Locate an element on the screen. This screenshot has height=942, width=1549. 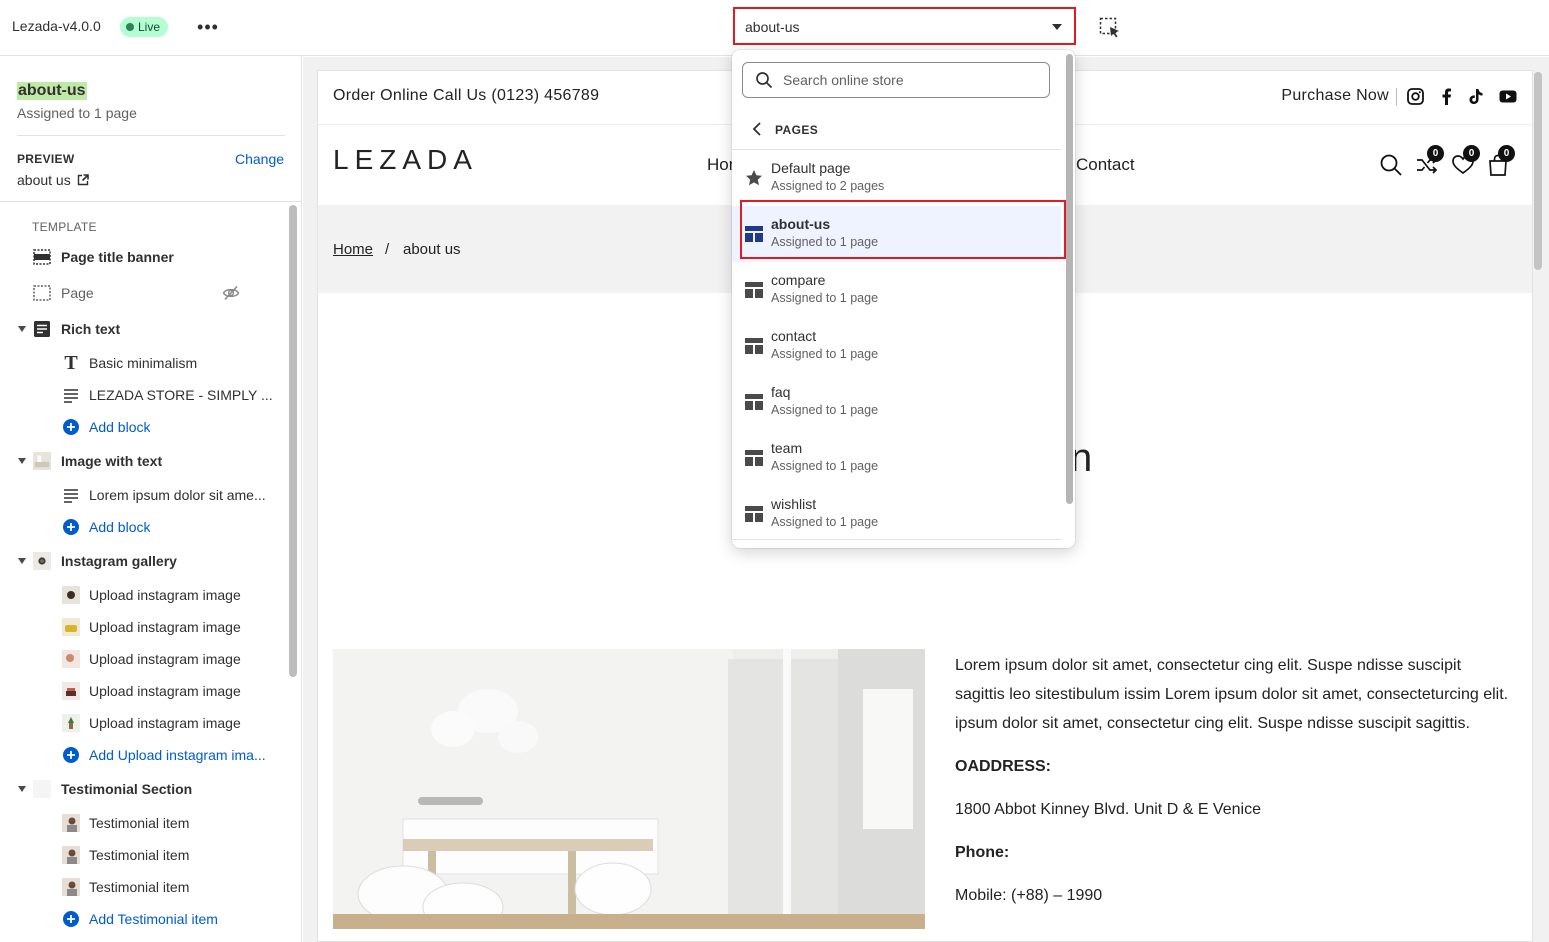
mobile-text: Mobile: (+88) – 1990 is located at coordinates (1029, 895).